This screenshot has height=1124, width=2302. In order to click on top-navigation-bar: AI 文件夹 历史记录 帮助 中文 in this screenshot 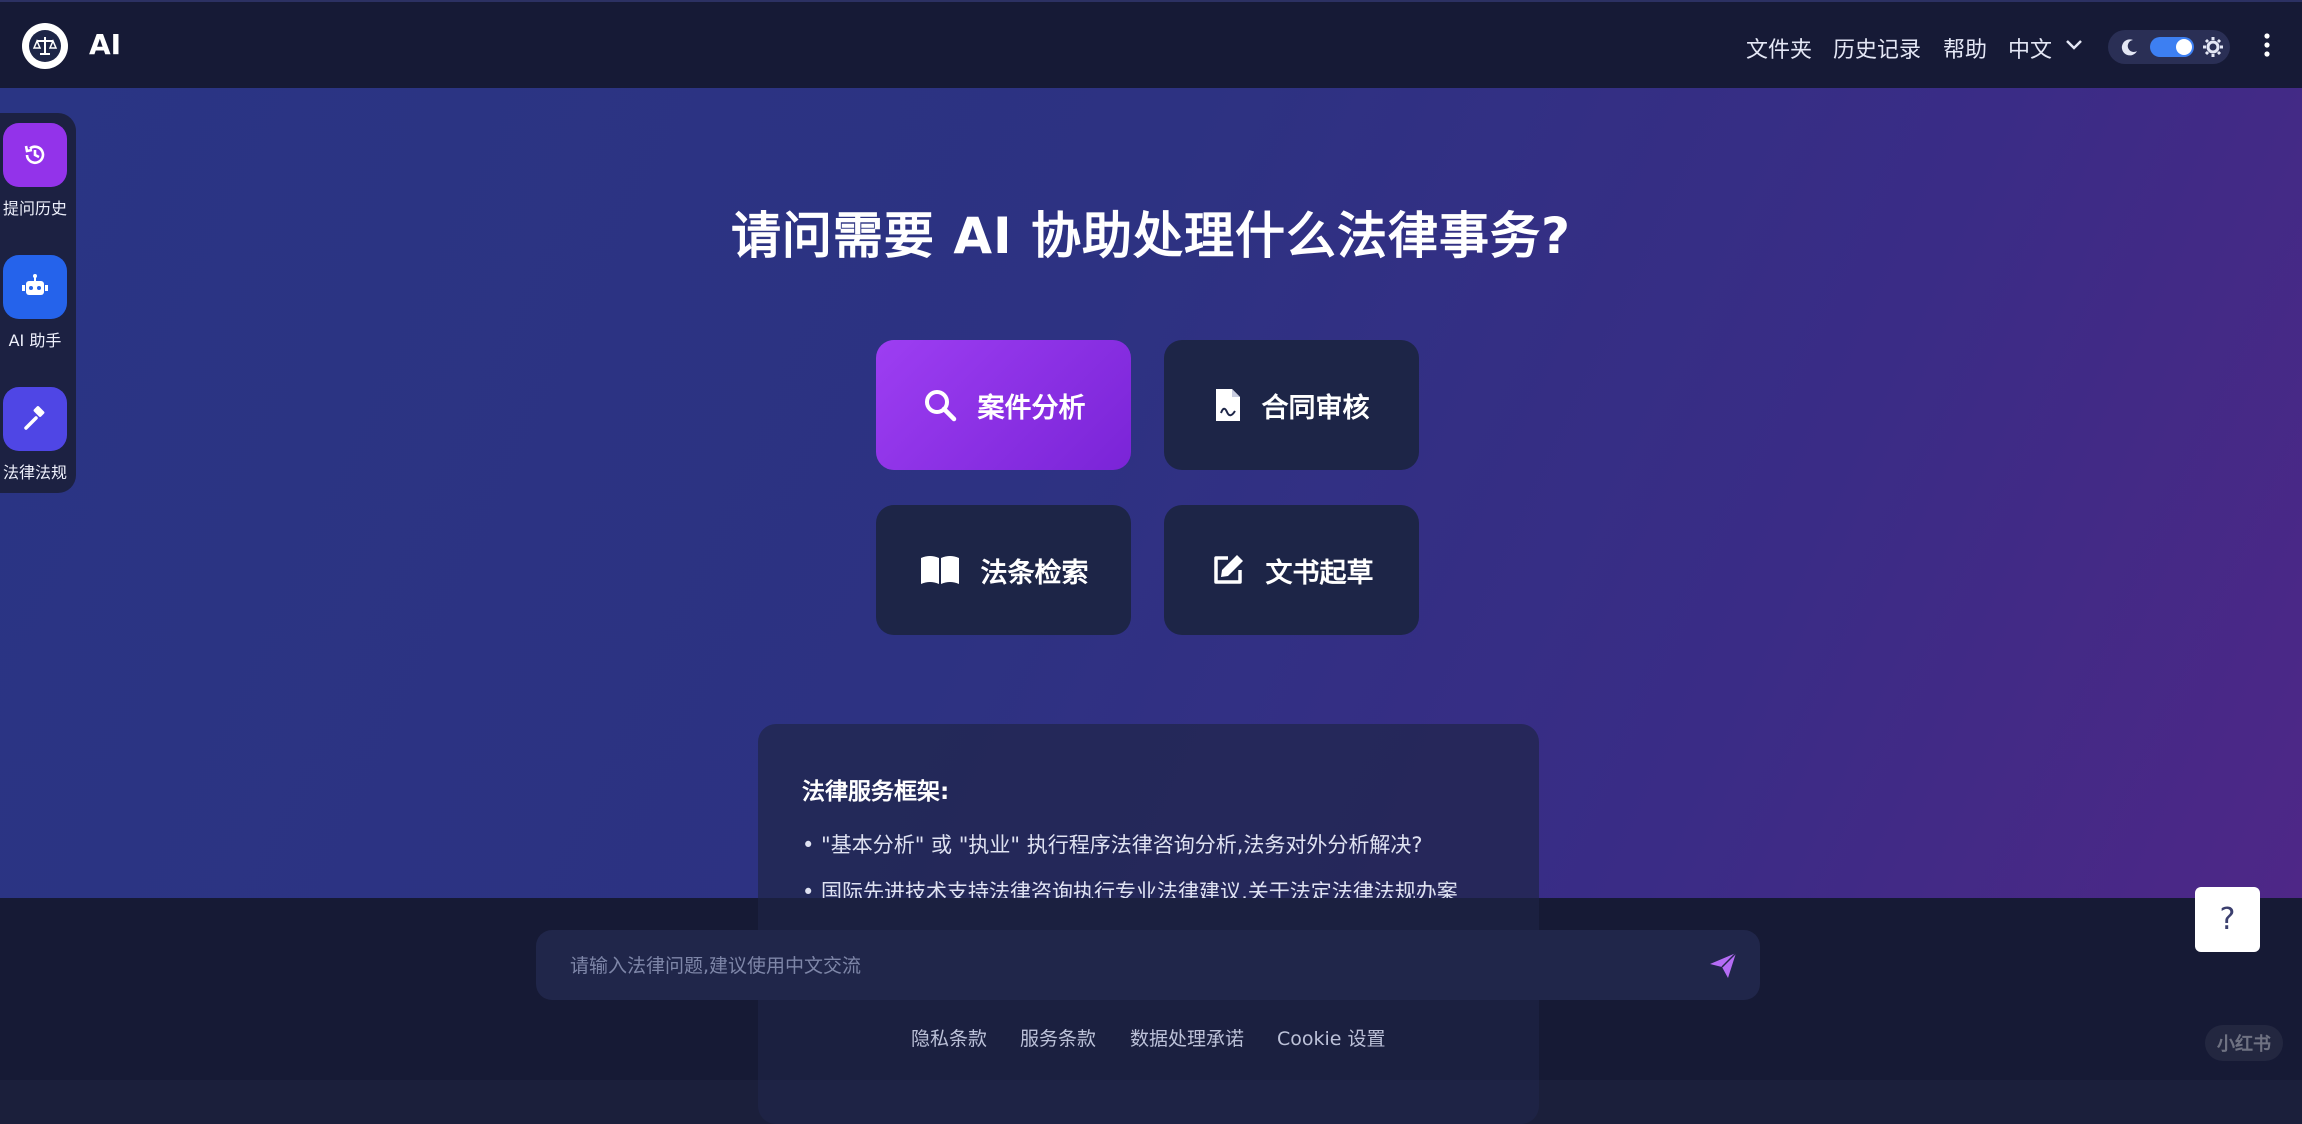, I will do `click(1151, 44)`.